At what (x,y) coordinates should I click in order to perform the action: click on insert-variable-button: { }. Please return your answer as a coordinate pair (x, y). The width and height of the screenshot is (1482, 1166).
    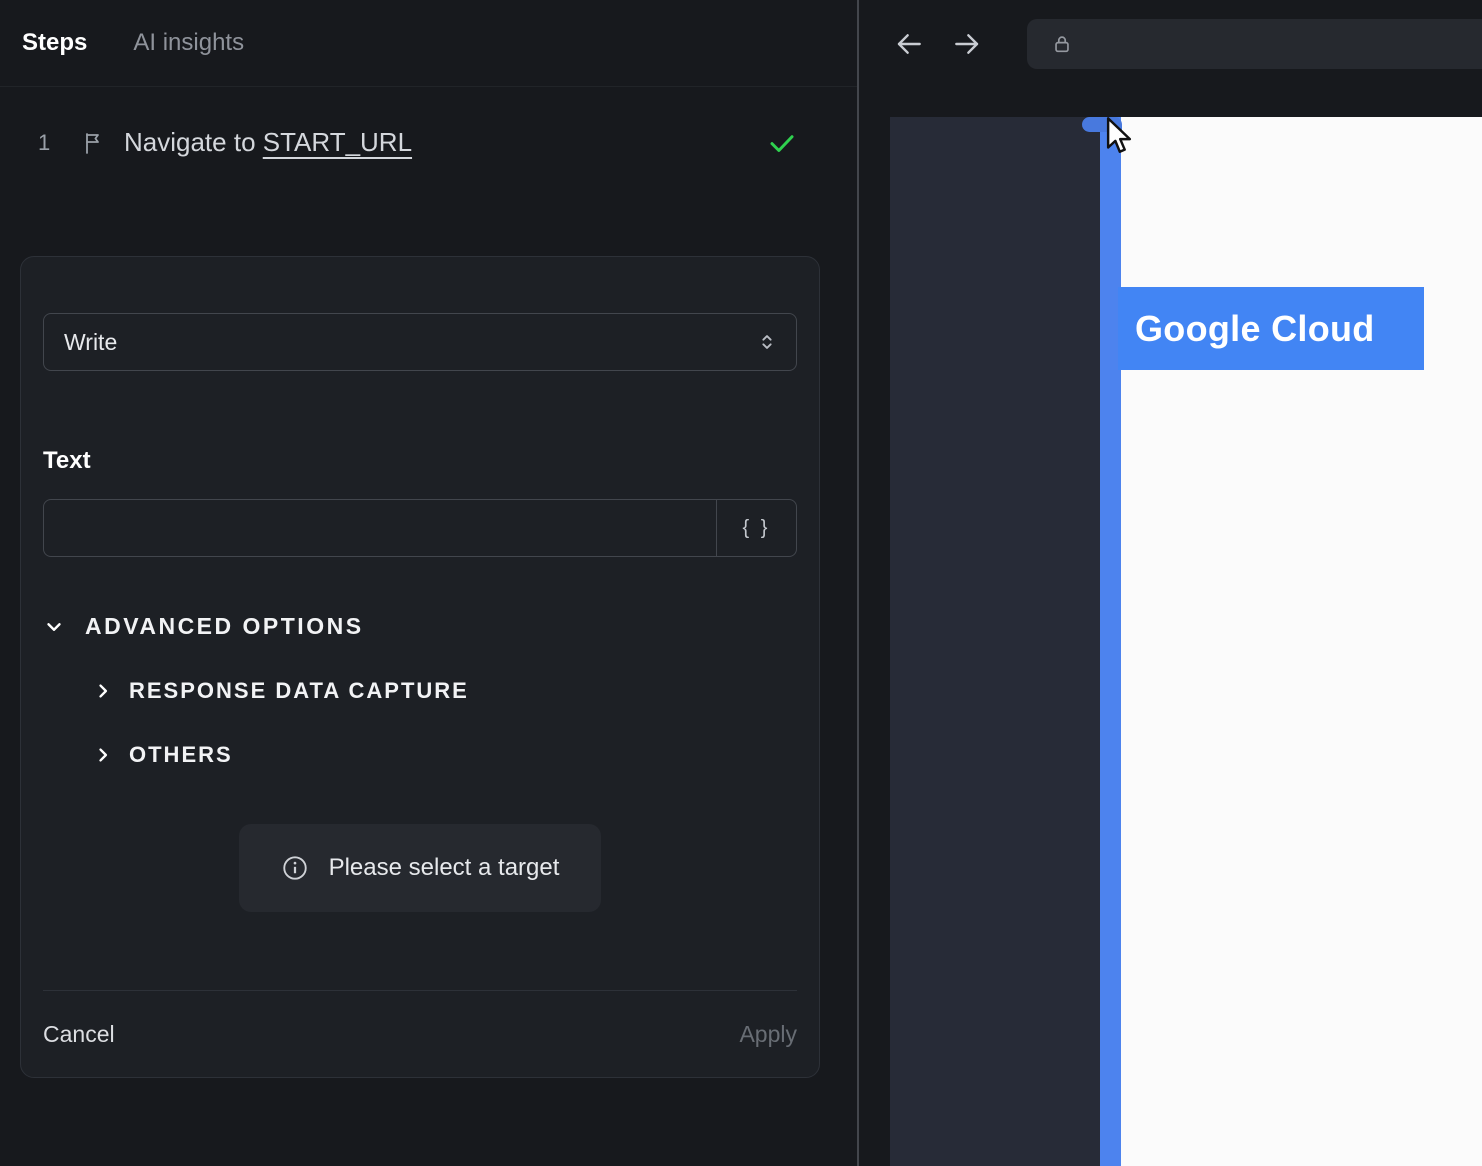
    Looking at the image, I should click on (756, 528).